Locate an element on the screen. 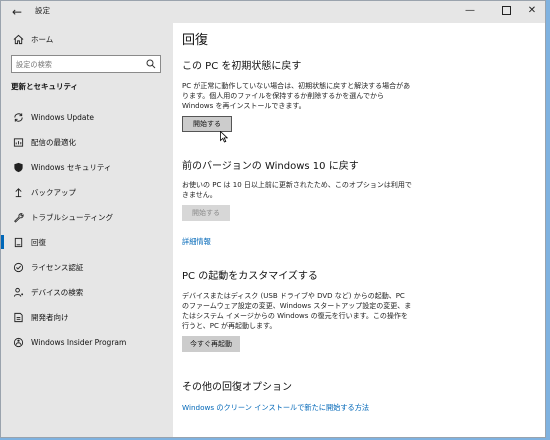 The width and height of the screenshot is (550, 440). selection-indicator is located at coordinates (2, 242).